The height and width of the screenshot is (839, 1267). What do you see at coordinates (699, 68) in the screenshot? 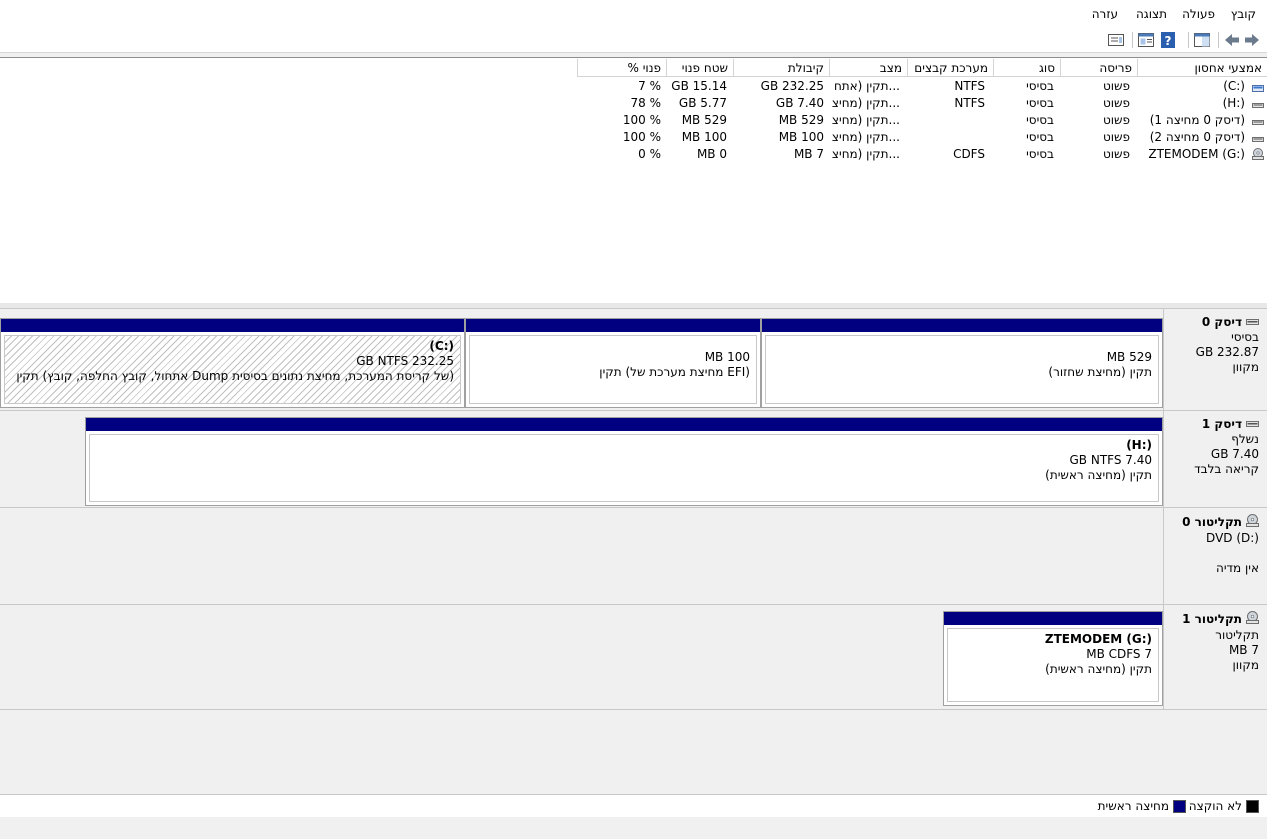
I see `column-header-free-space: שטח פנוי` at bounding box center [699, 68].